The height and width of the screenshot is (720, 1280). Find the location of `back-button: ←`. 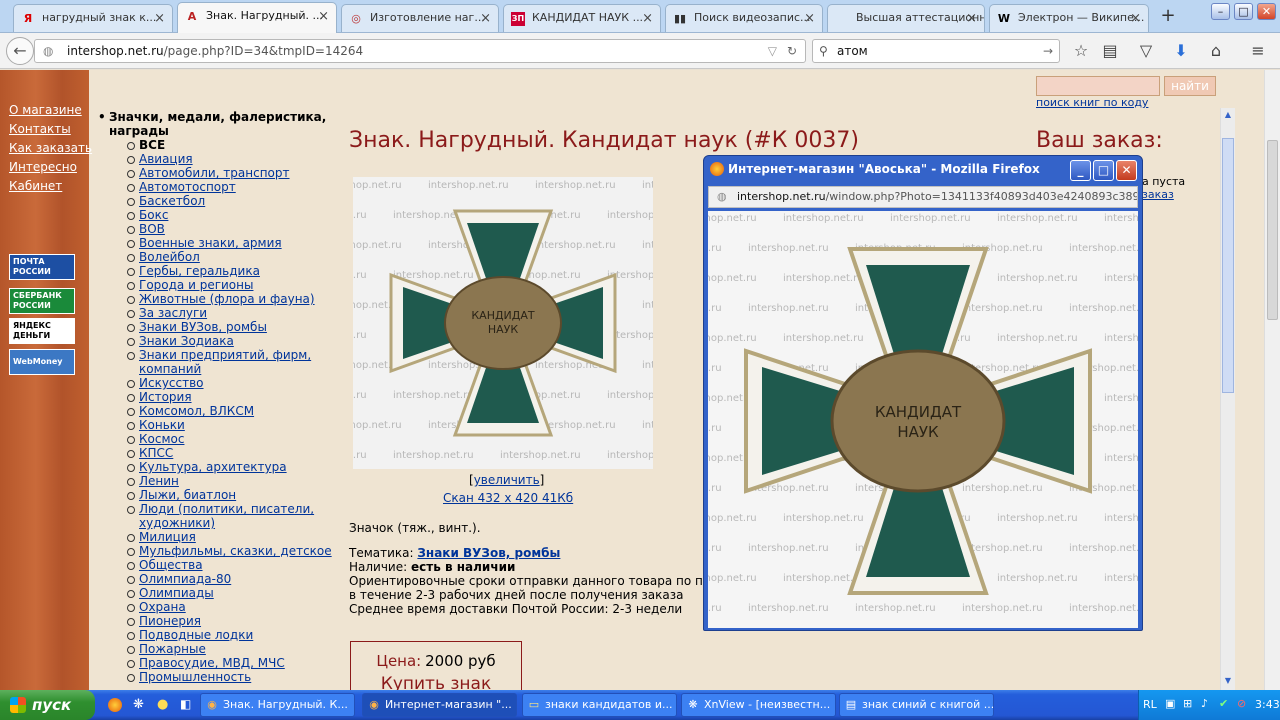

back-button: ← is located at coordinates (20, 51).